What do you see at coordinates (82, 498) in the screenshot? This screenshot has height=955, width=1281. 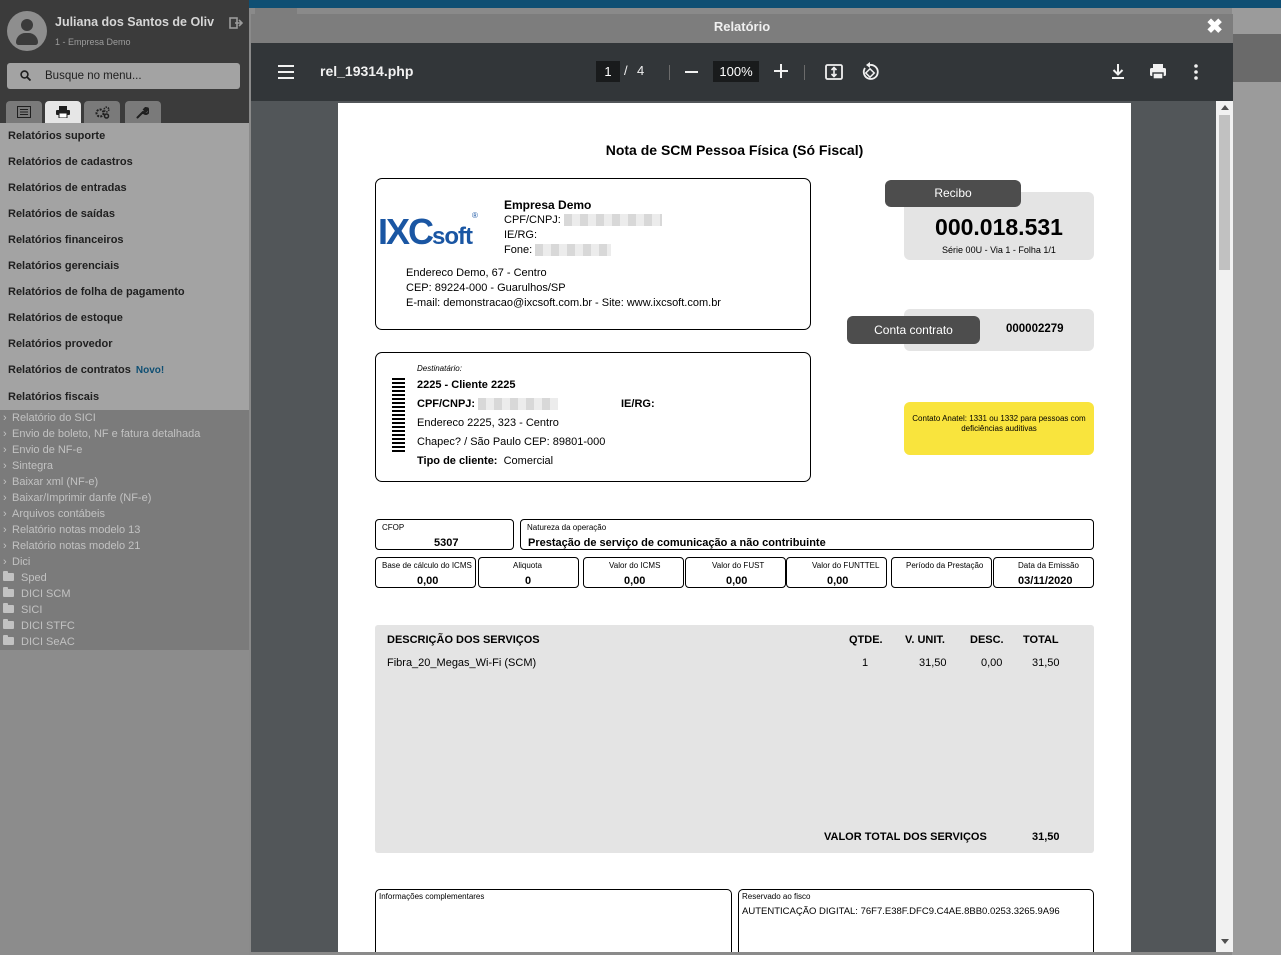 I see `submenu-label: Baixar/Imprimir danfe (NF-e)` at bounding box center [82, 498].